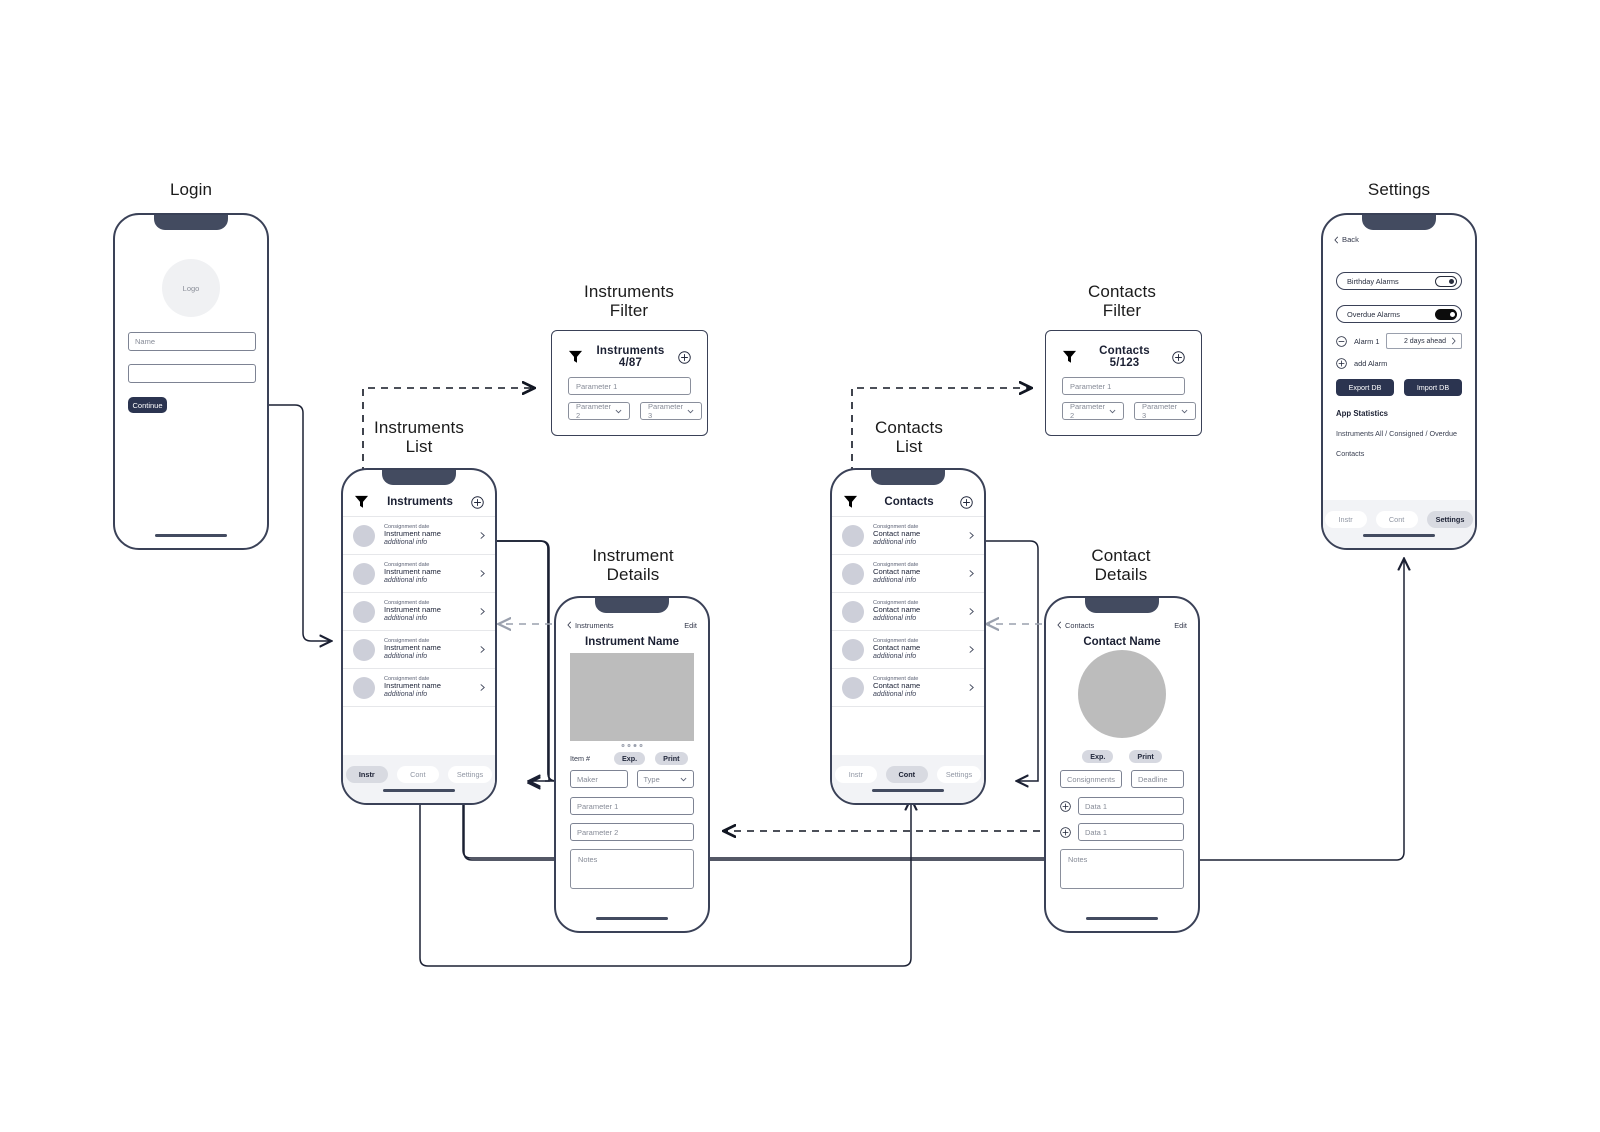  I want to click on back-button: Instruments, so click(590, 625).